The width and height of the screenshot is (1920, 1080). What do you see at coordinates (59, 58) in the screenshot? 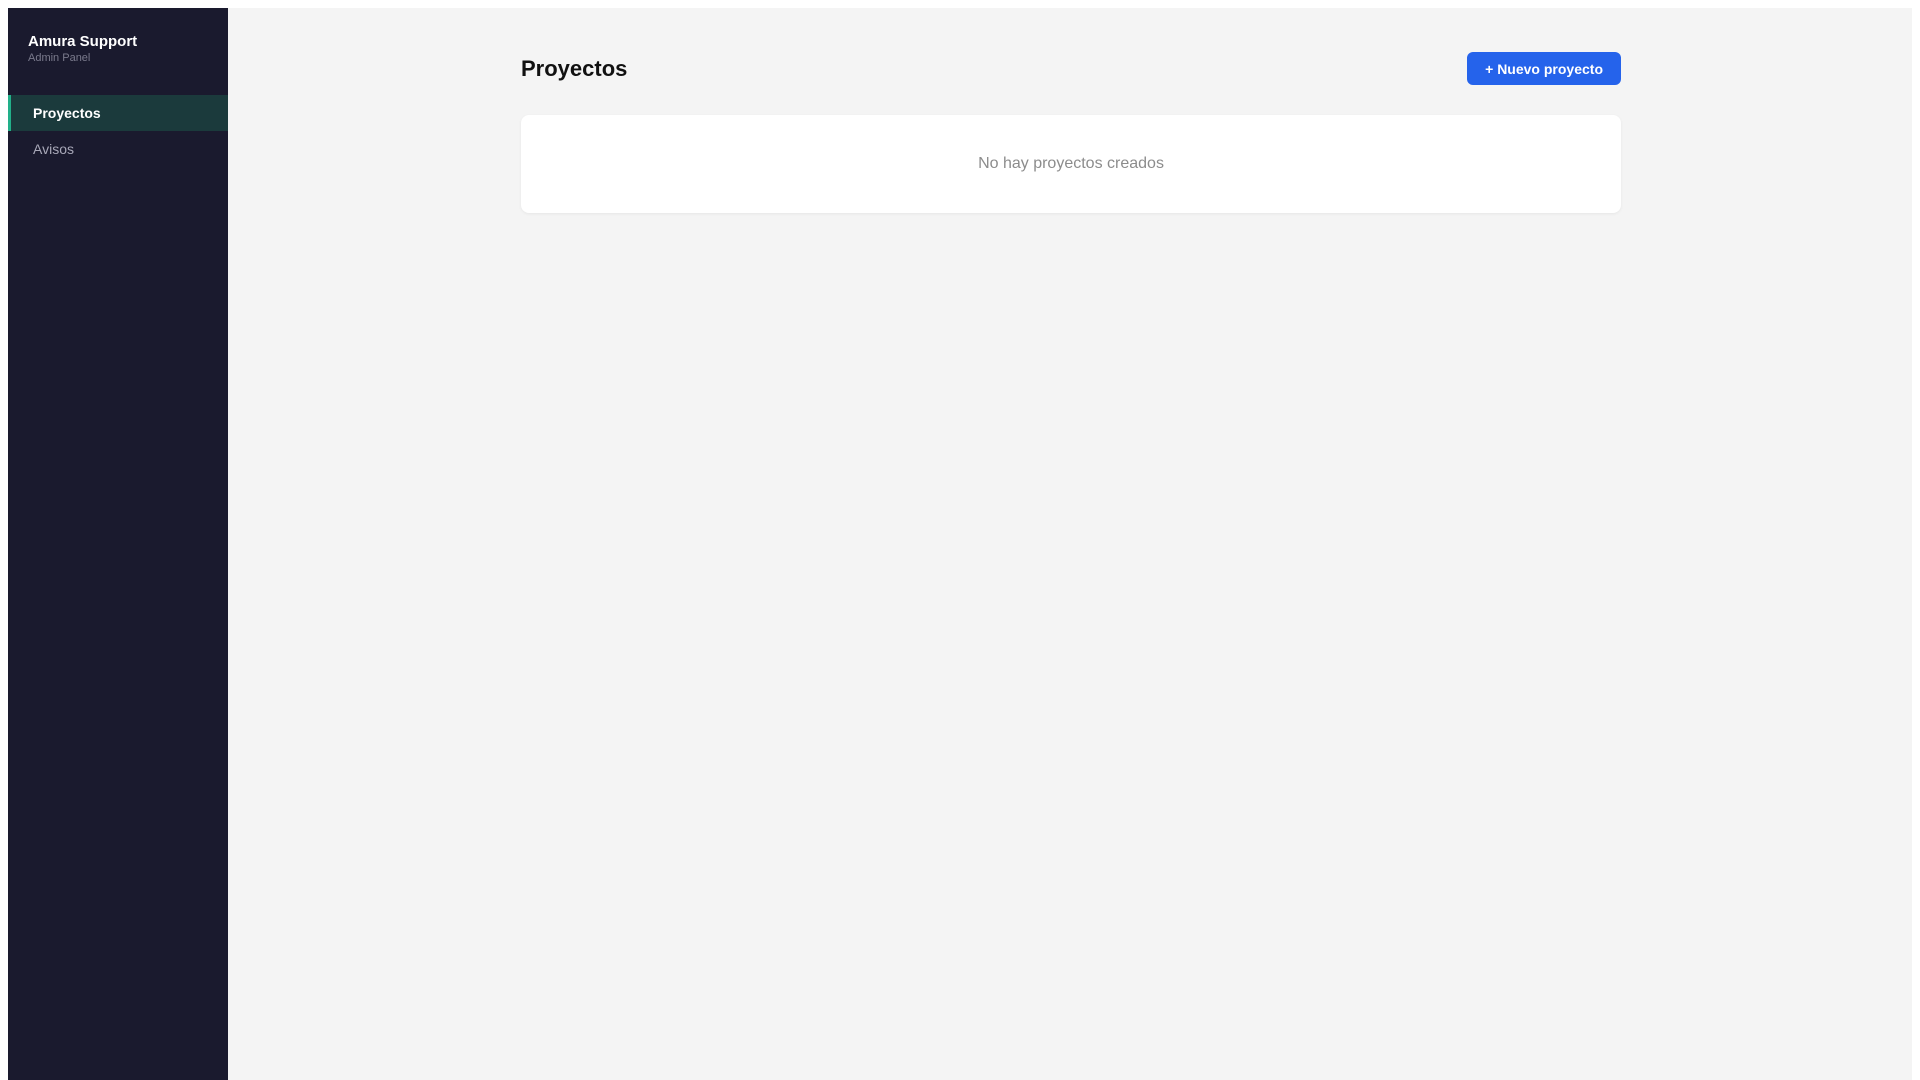
I see `brand-subtitle: Admin Panel` at bounding box center [59, 58].